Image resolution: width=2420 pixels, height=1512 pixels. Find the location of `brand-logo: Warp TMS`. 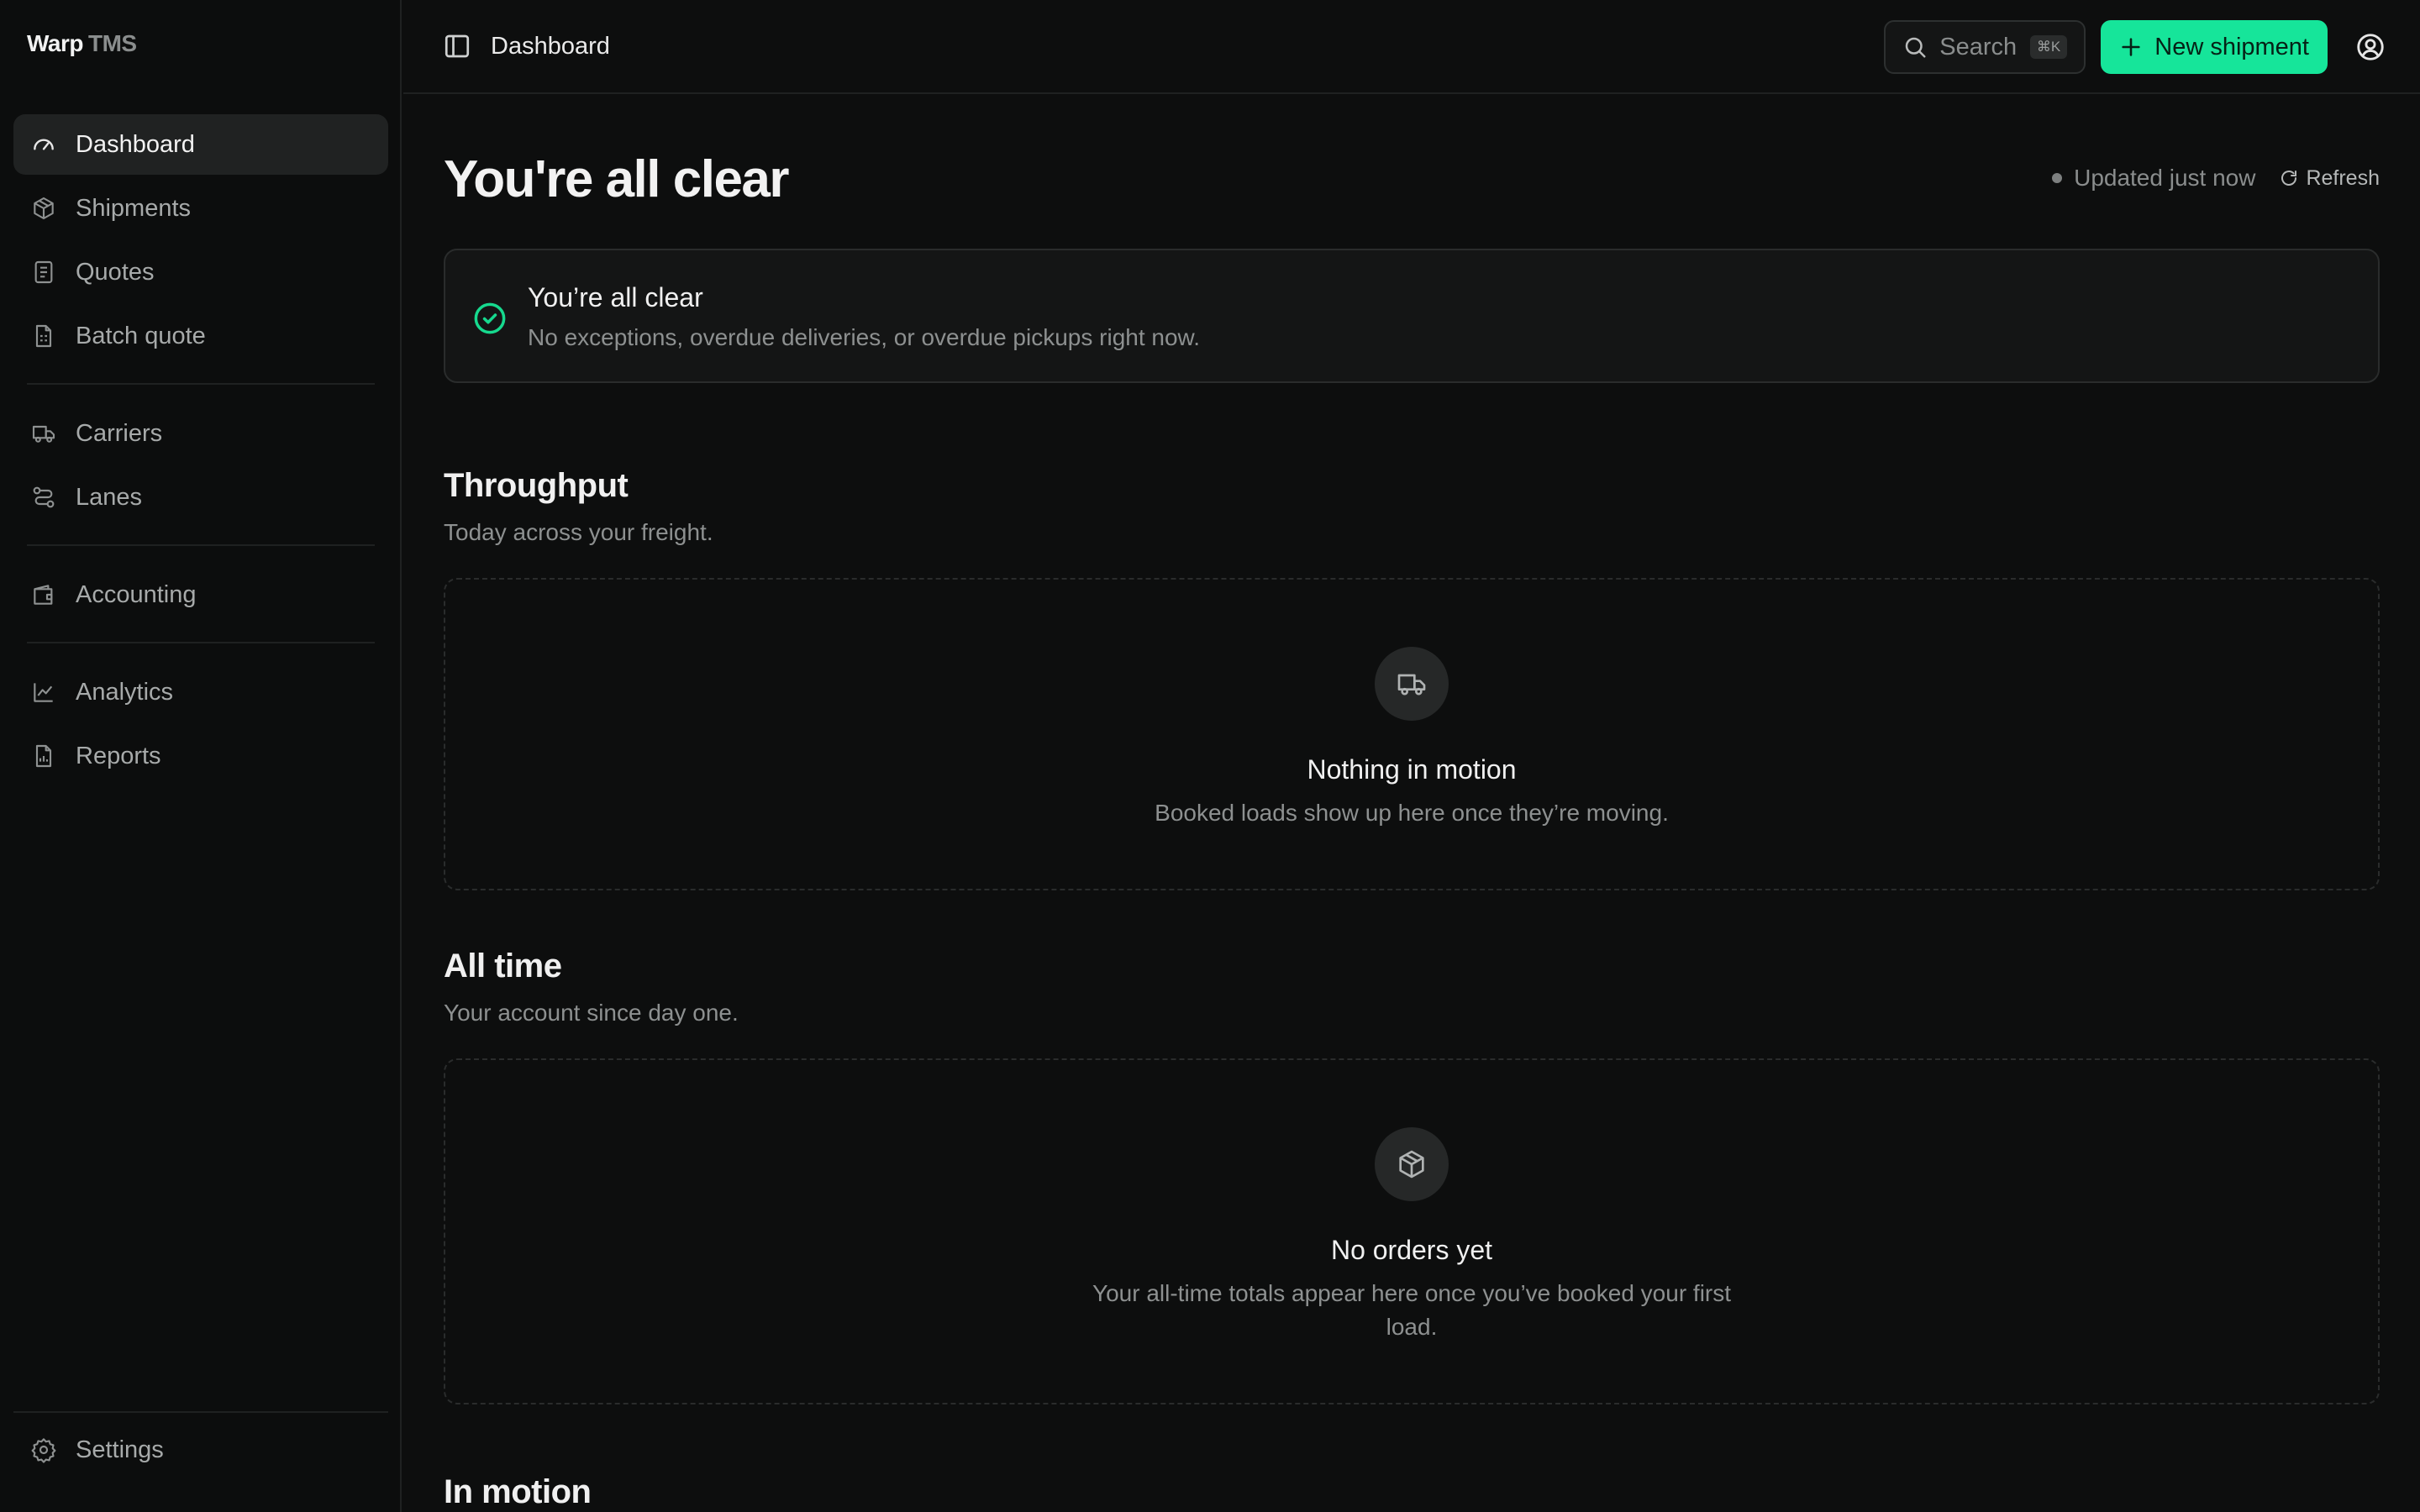

brand-logo: Warp TMS is located at coordinates (82, 43).